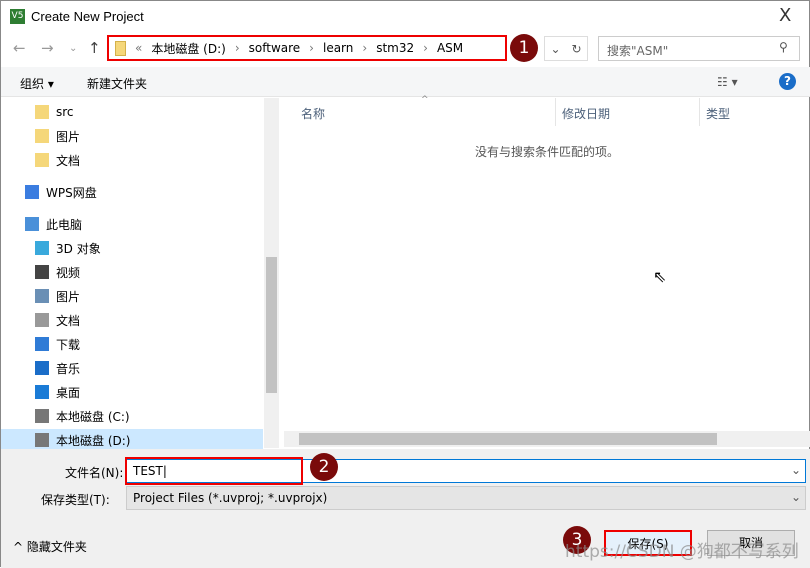 This screenshot has width=810, height=568. What do you see at coordinates (17, 16) in the screenshot?
I see `app-logo-icon: V5` at bounding box center [17, 16].